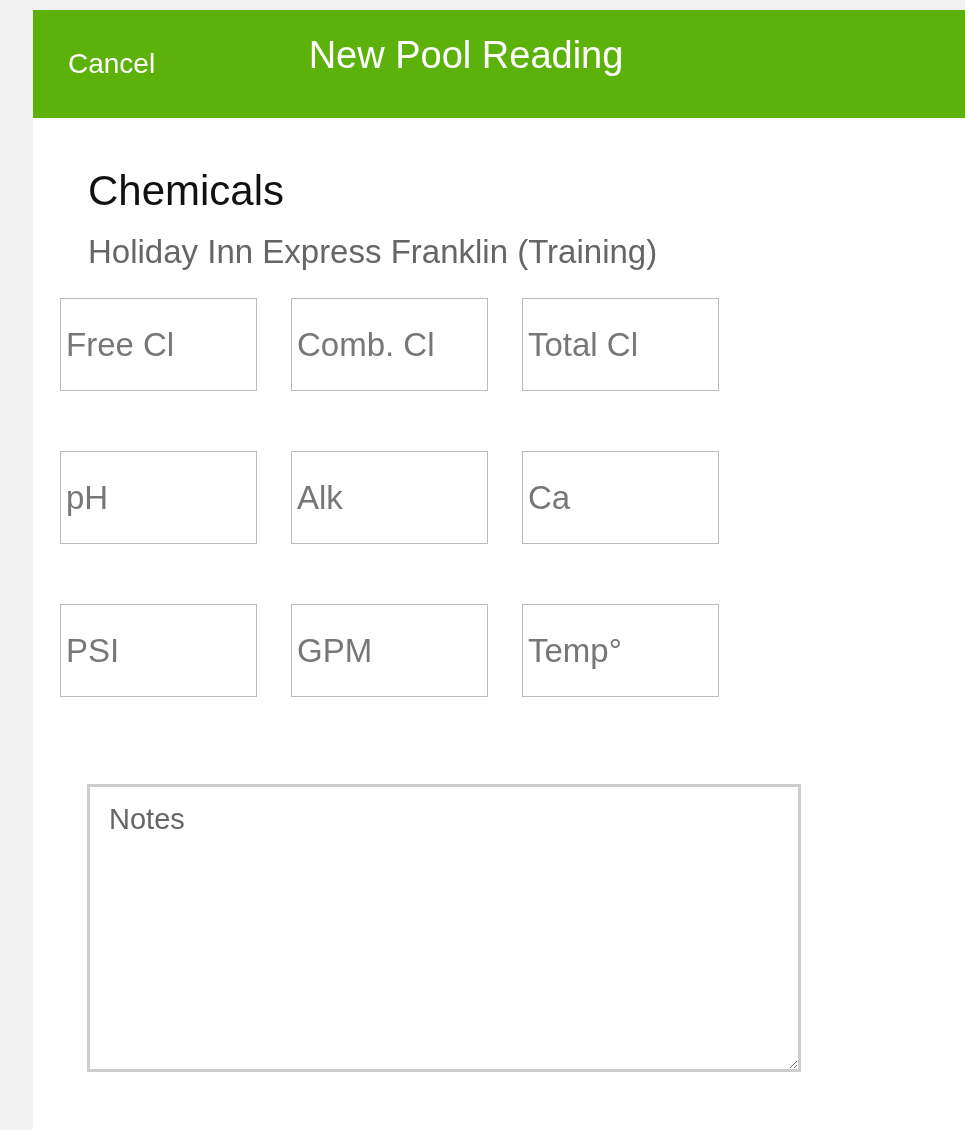 Image resolution: width=965 pixels, height=1130 pixels. Describe the element at coordinates (112, 64) in the screenshot. I see `cancel-button: Cancel` at that location.